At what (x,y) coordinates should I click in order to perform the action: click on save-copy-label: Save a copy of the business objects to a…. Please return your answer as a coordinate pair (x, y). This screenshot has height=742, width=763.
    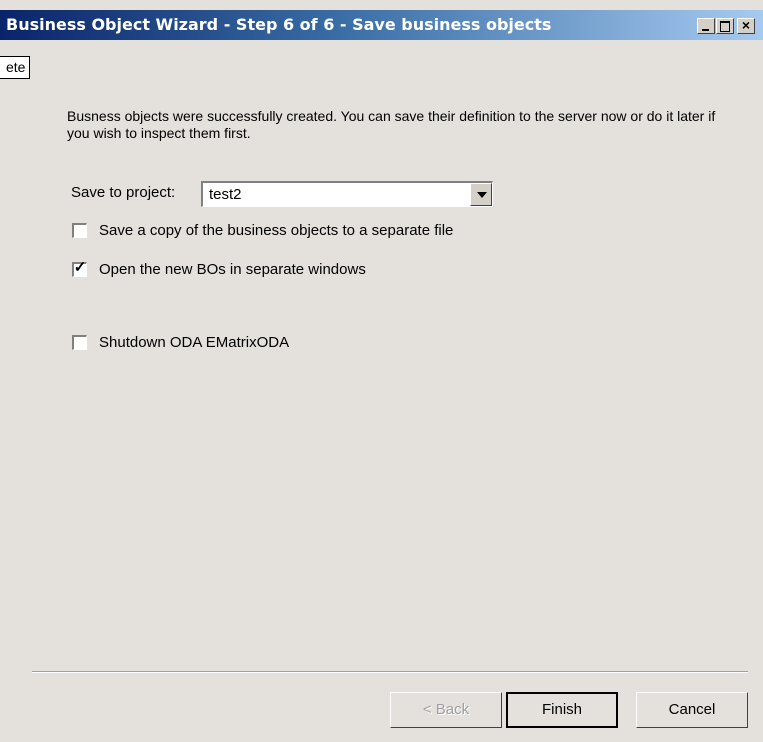
    Looking at the image, I should click on (276, 231).